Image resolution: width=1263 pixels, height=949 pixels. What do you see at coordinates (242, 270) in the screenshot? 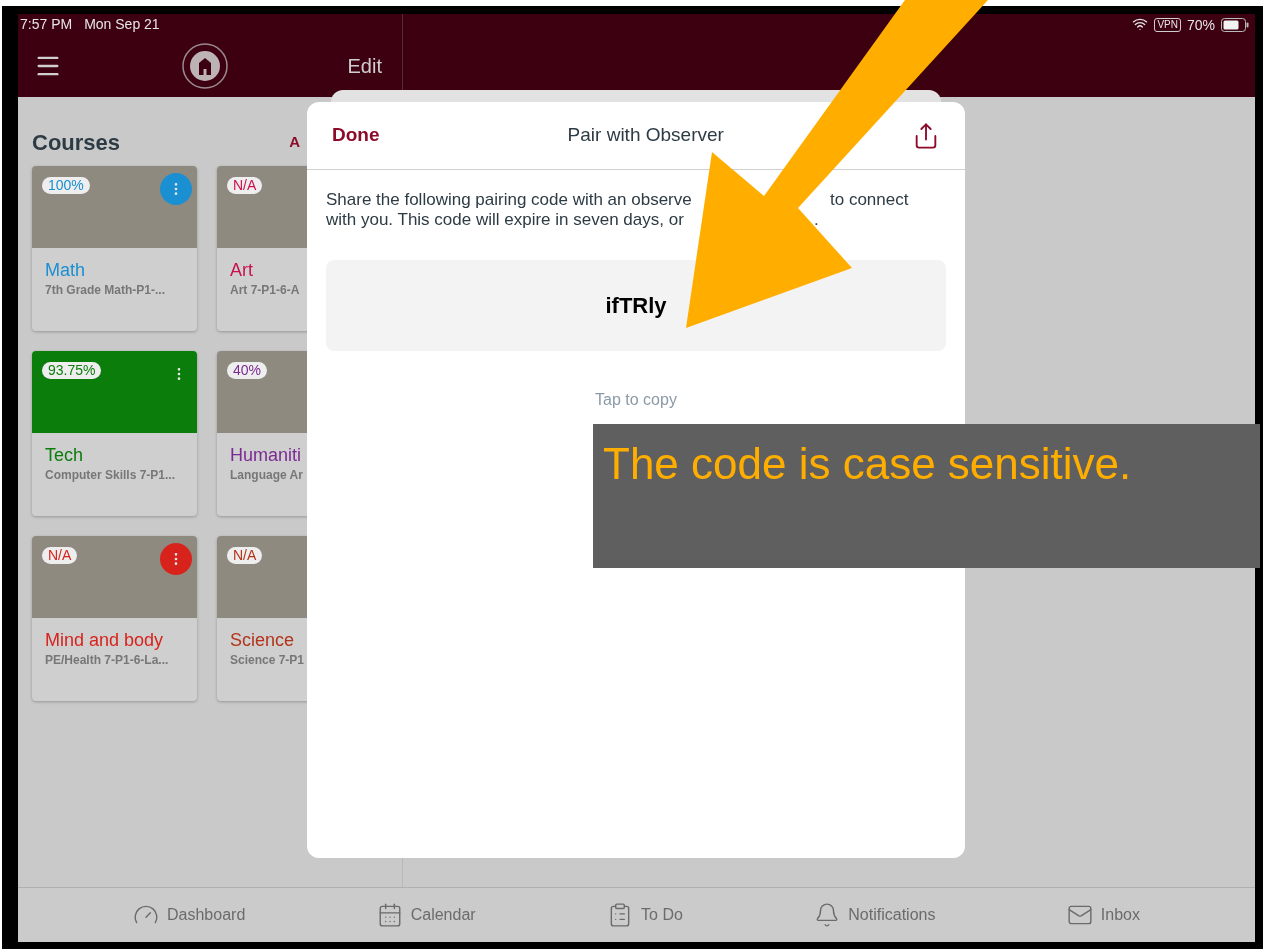
I see `course-name: Art` at bounding box center [242, 270].